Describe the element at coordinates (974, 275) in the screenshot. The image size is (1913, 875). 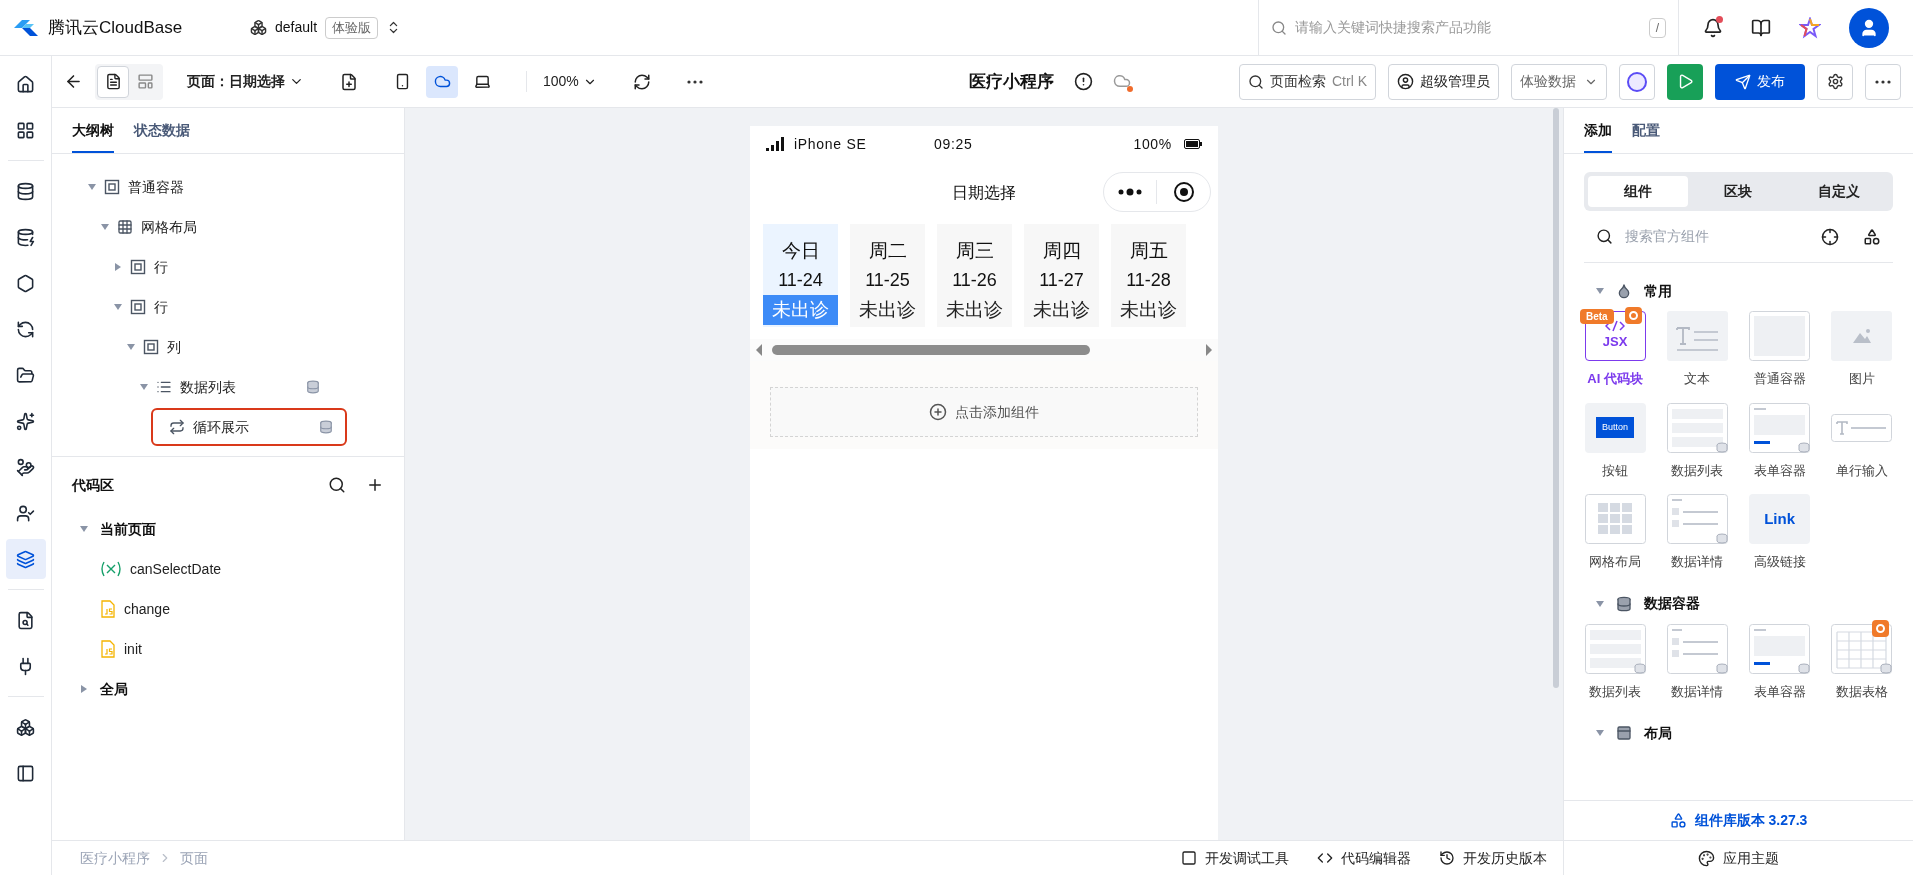
I see `date-card: 周三 11-26 未出诊` at that location.